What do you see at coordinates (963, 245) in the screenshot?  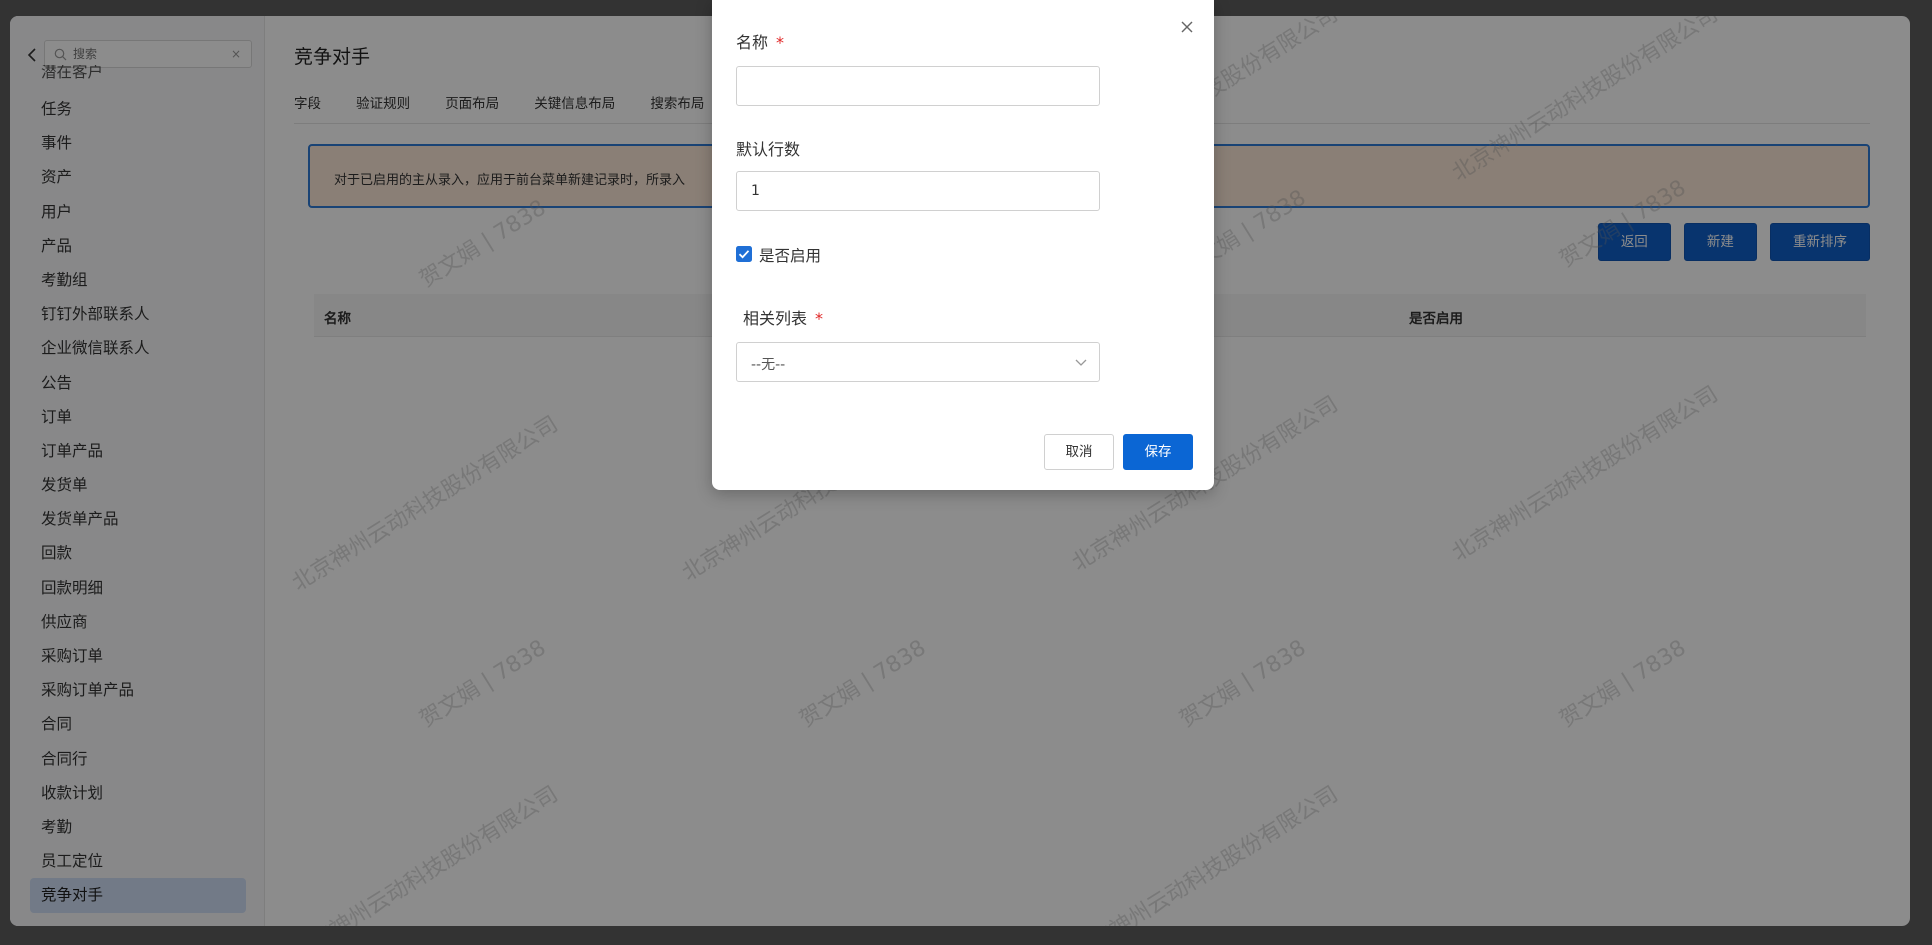 I see `related-list-dialog: 名称 * 默认行数 是否启用 相关列表 * --无-- 取消 保存` at bounding box center [963, 245].